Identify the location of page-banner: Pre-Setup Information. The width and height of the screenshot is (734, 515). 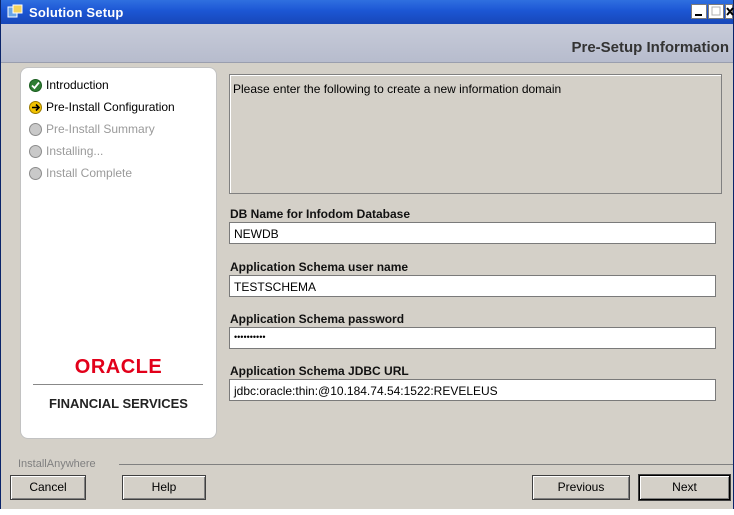
(367, 43).